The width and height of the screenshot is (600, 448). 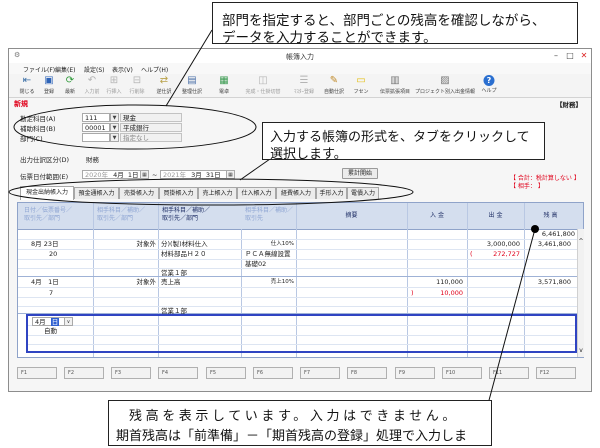 I want to click on sub-account-code-input: 00001, so click(x=96, y=127).